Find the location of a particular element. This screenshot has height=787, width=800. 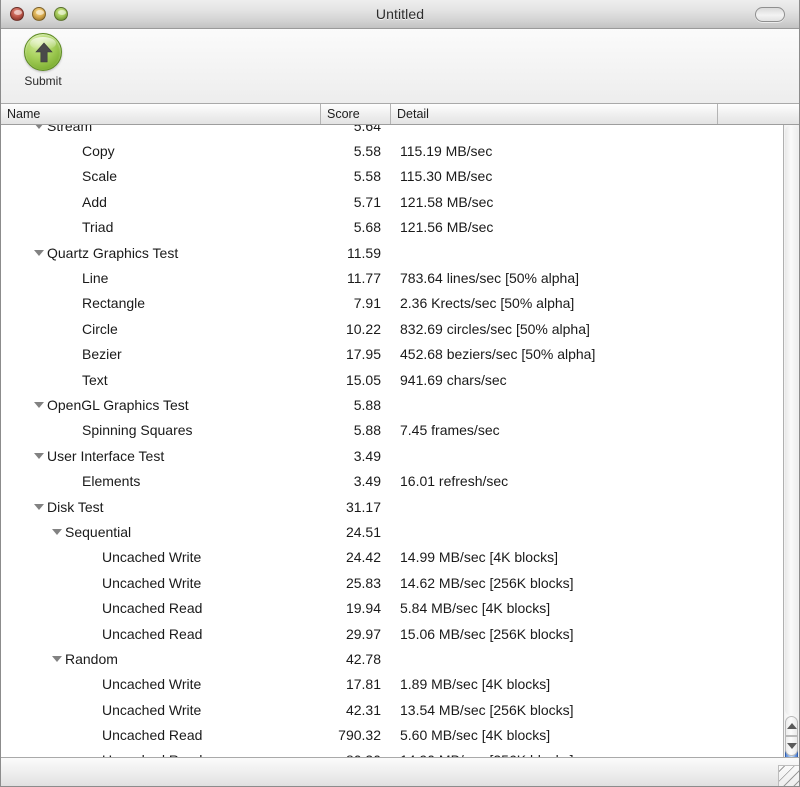

row-name-cell: Spinning Squares is located at coordinates (161, 430).